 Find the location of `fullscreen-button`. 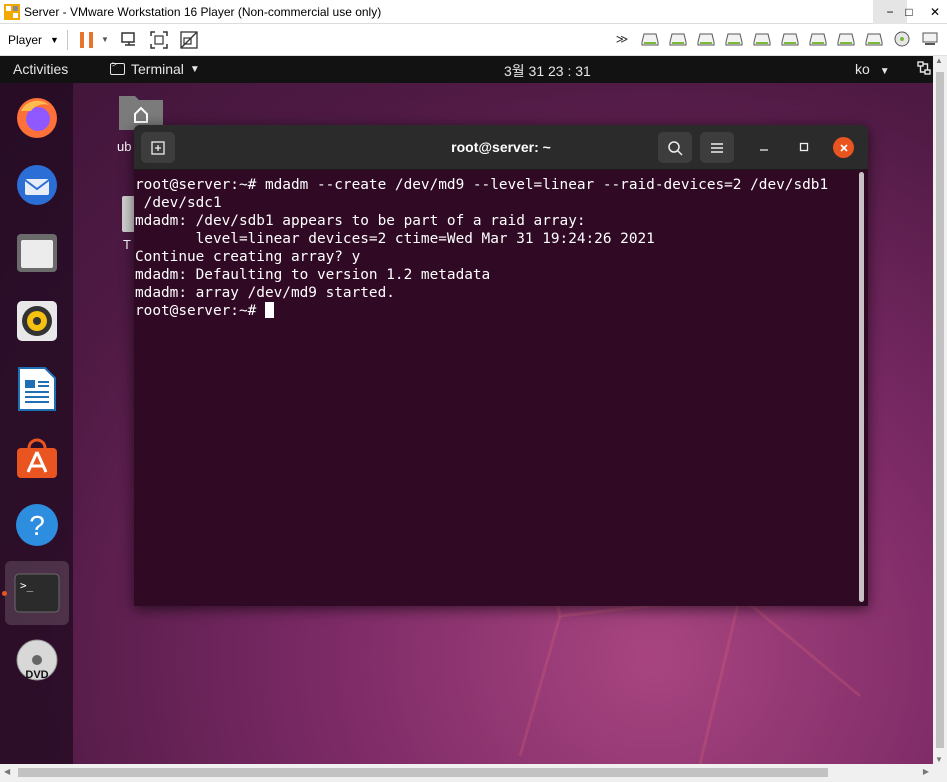

fullscreen-button is located at coordinates (159, 40).